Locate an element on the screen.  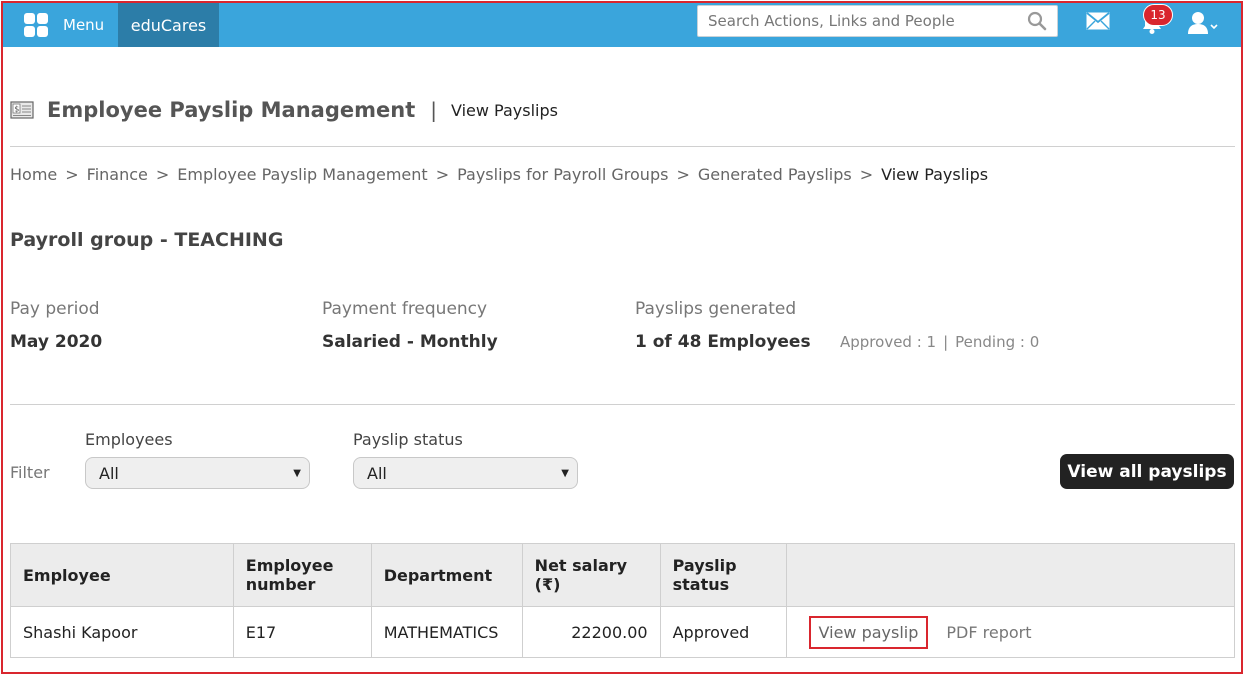
page-title: Employee Payslip Management is located at coordinates (231, 110).